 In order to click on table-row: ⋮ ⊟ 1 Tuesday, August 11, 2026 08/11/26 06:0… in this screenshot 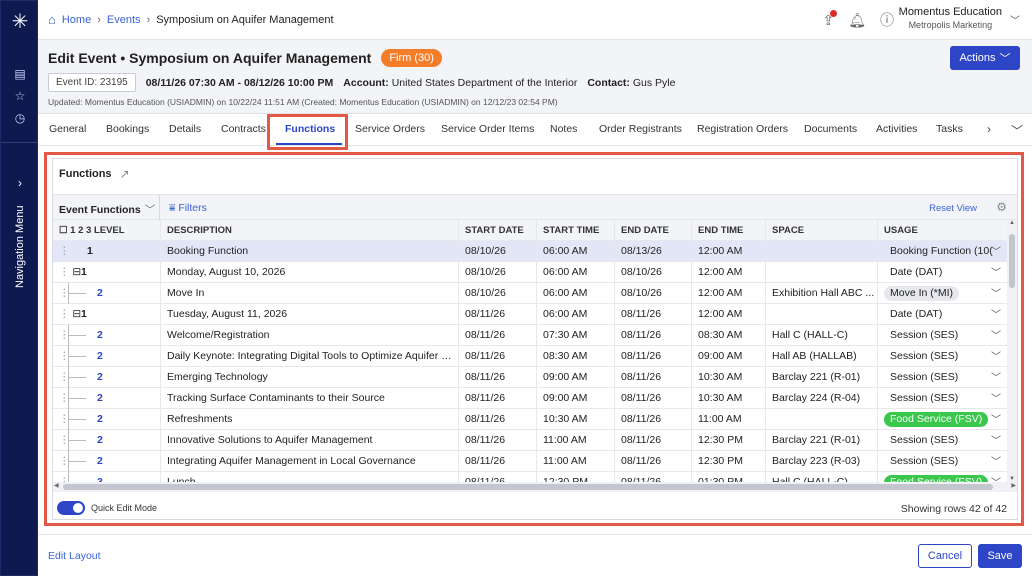, I will do `click(530, 314)`.